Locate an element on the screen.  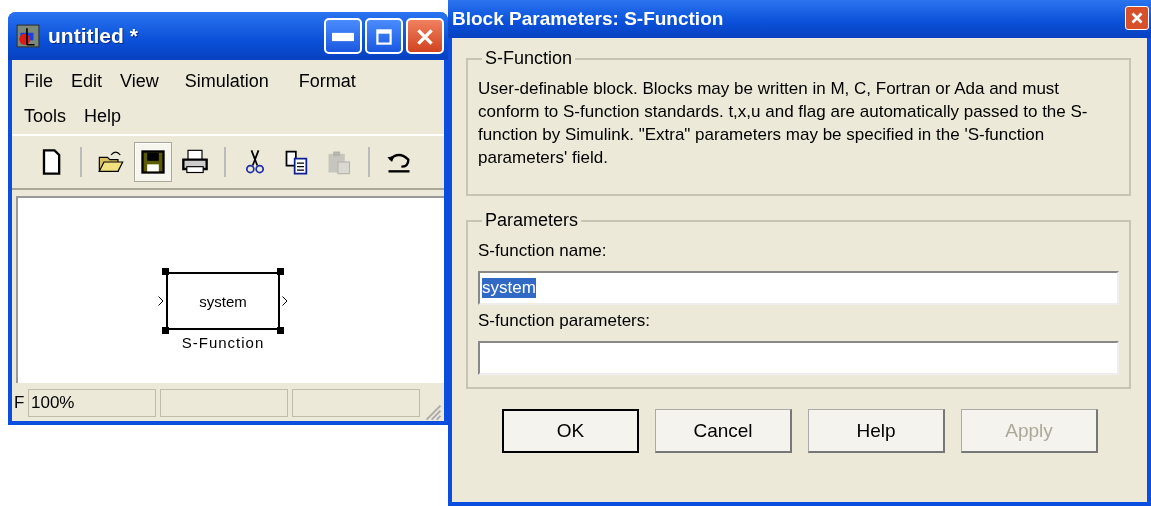
input-field is located at coordinates (798, 358).